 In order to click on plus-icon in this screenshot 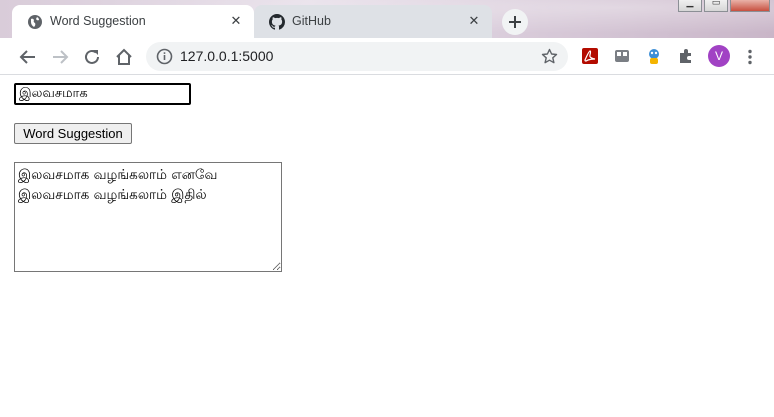, I will do `click(515, 22)`.